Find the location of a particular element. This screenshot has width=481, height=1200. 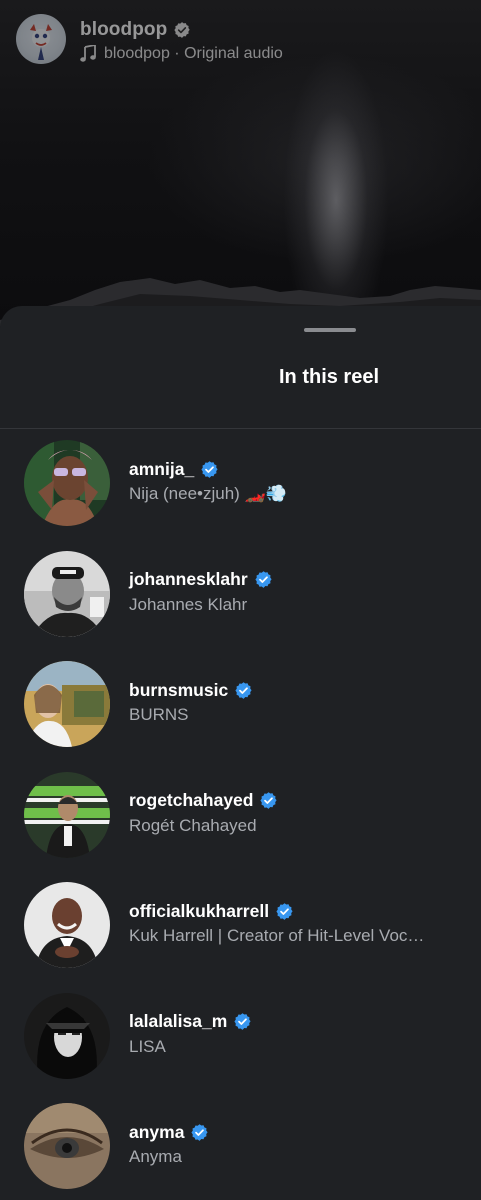

full-name: Nija (nee•zjuh) 🏎️💨 is located at coordinates (208, 493).